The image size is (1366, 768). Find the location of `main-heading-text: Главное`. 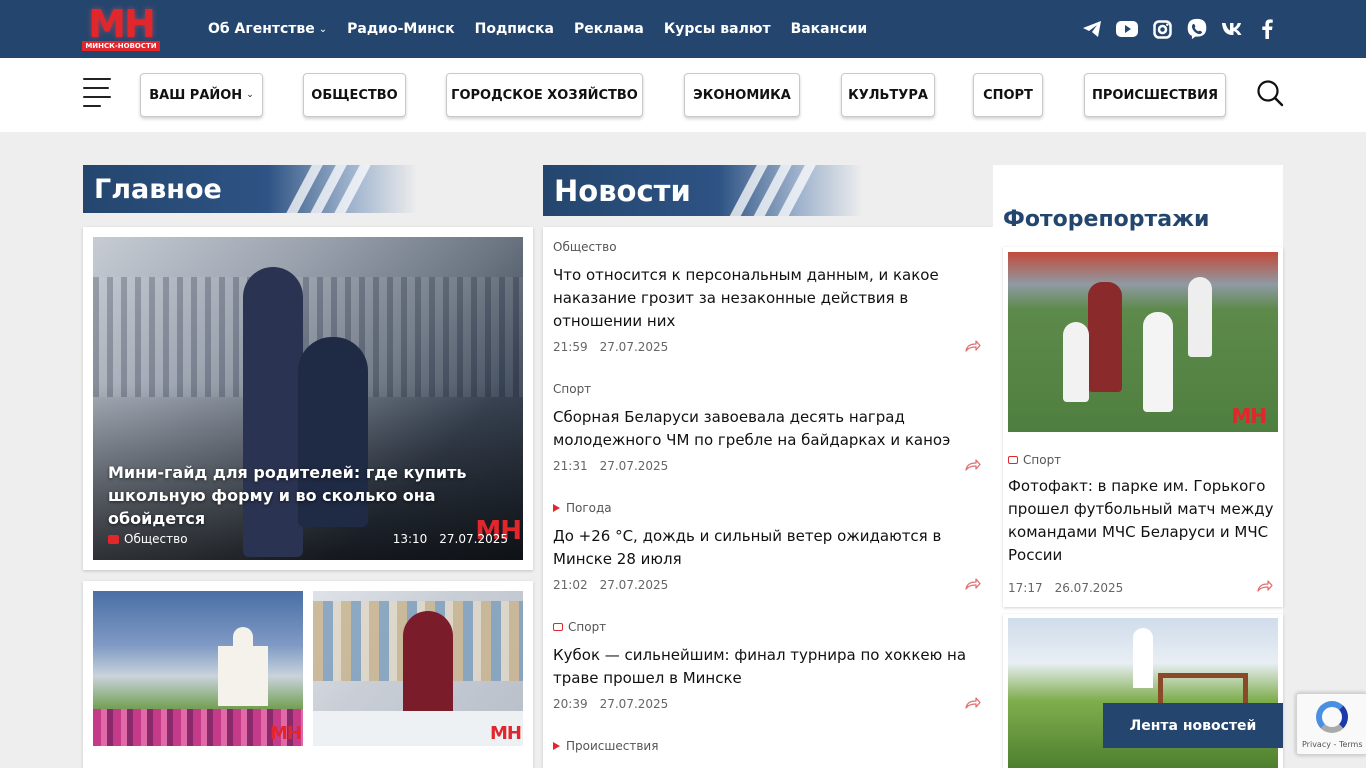

main-heading-text: Главное is located at coordinates (158, 189).